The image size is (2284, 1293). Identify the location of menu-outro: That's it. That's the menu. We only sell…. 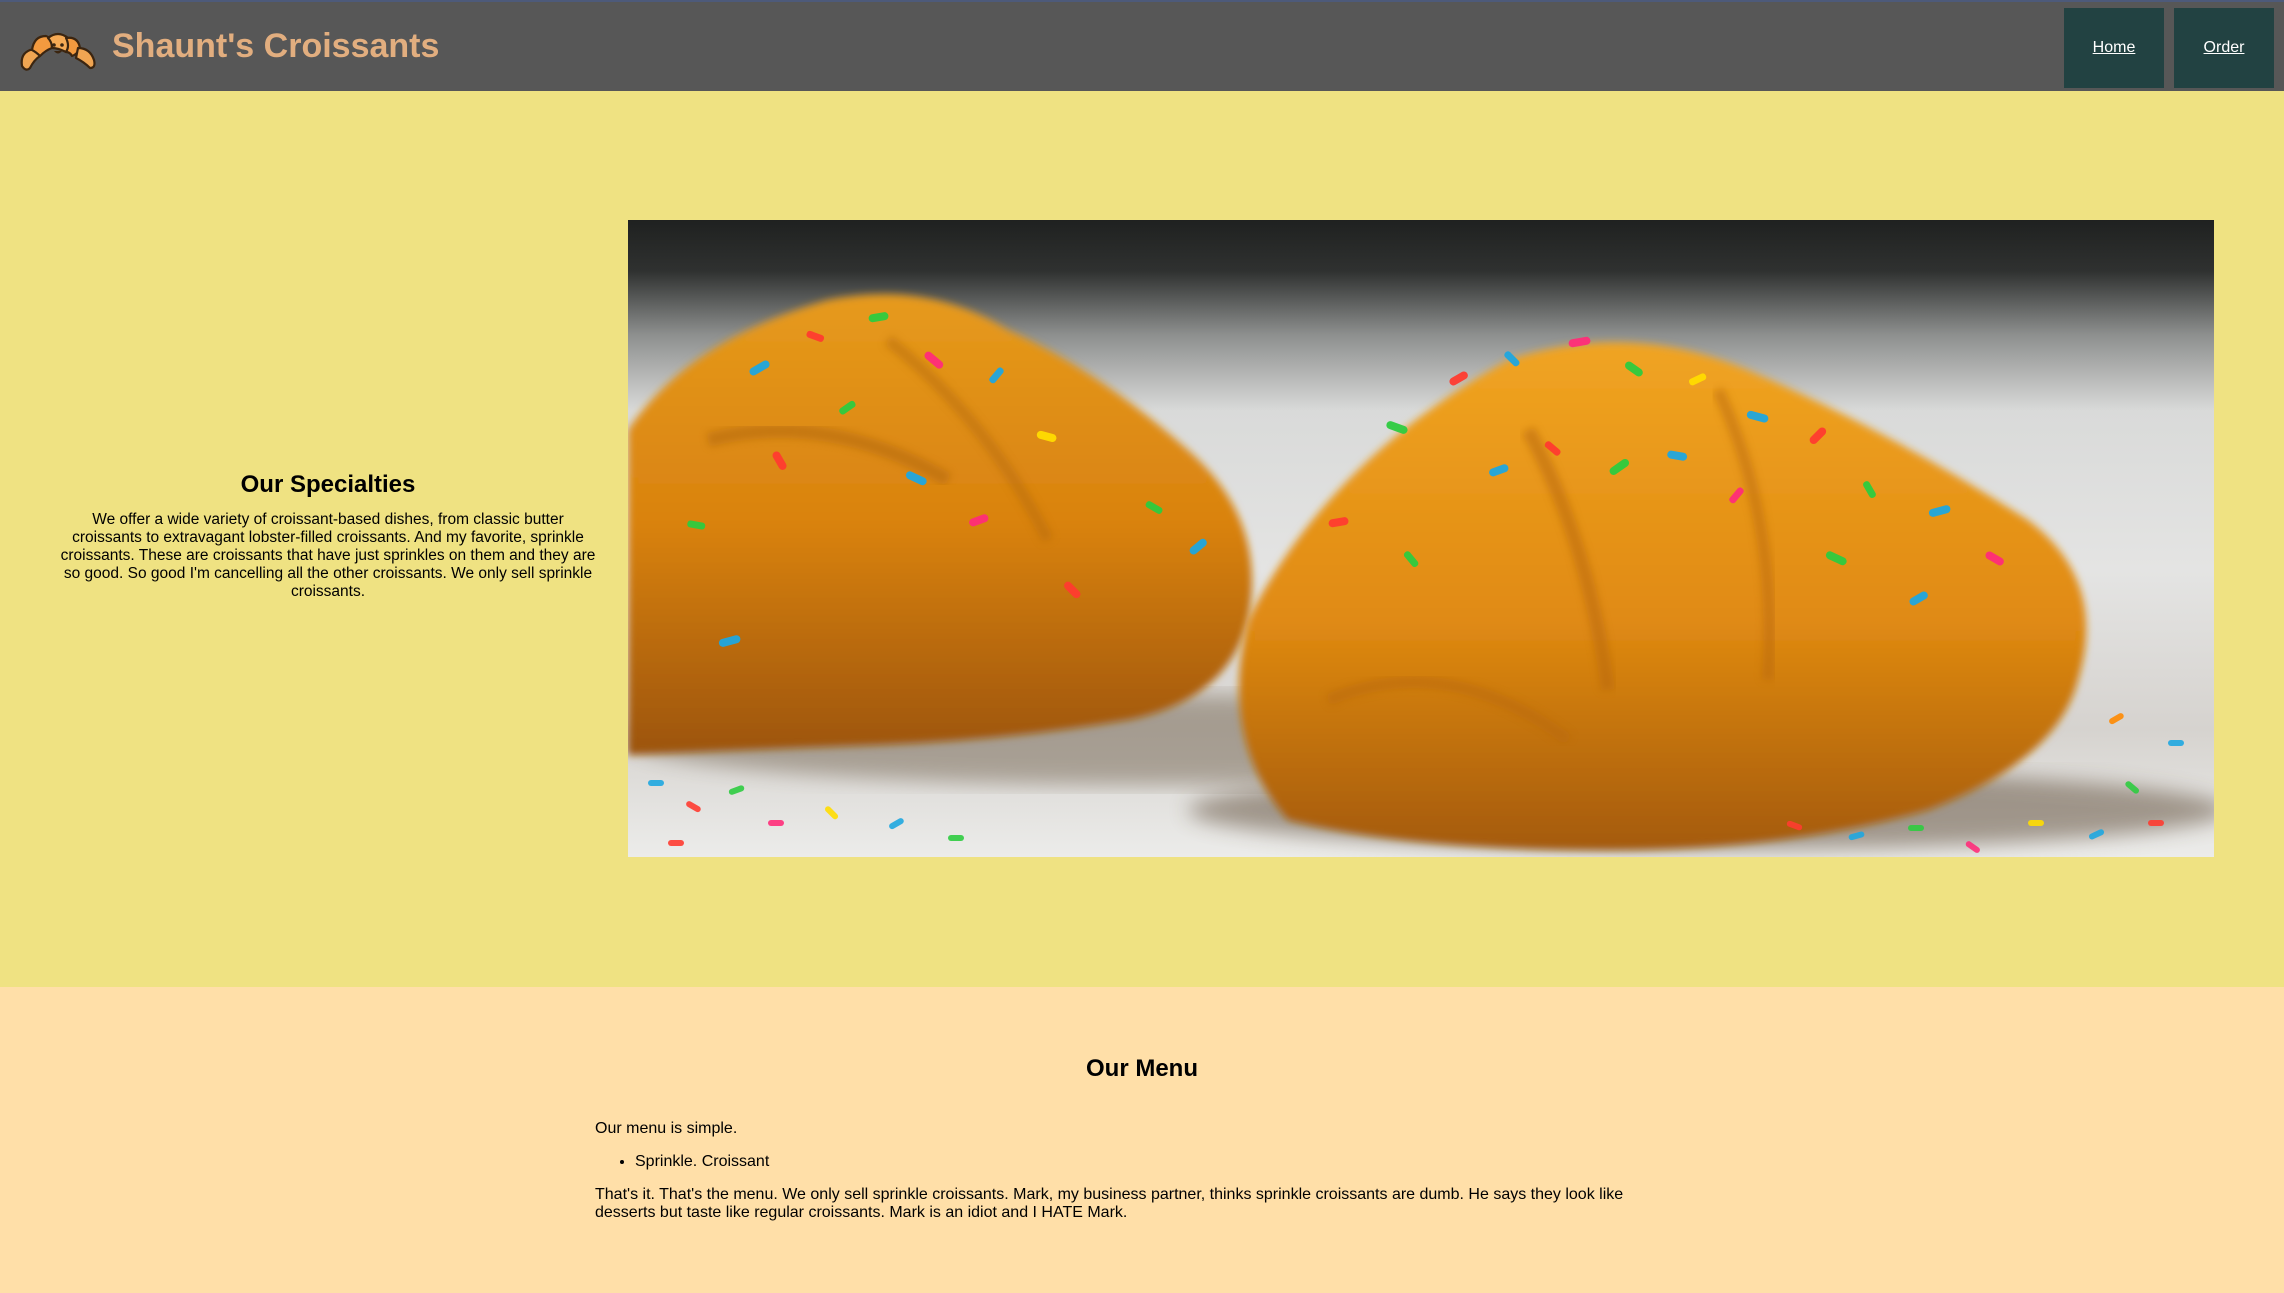
(1109, 1203).